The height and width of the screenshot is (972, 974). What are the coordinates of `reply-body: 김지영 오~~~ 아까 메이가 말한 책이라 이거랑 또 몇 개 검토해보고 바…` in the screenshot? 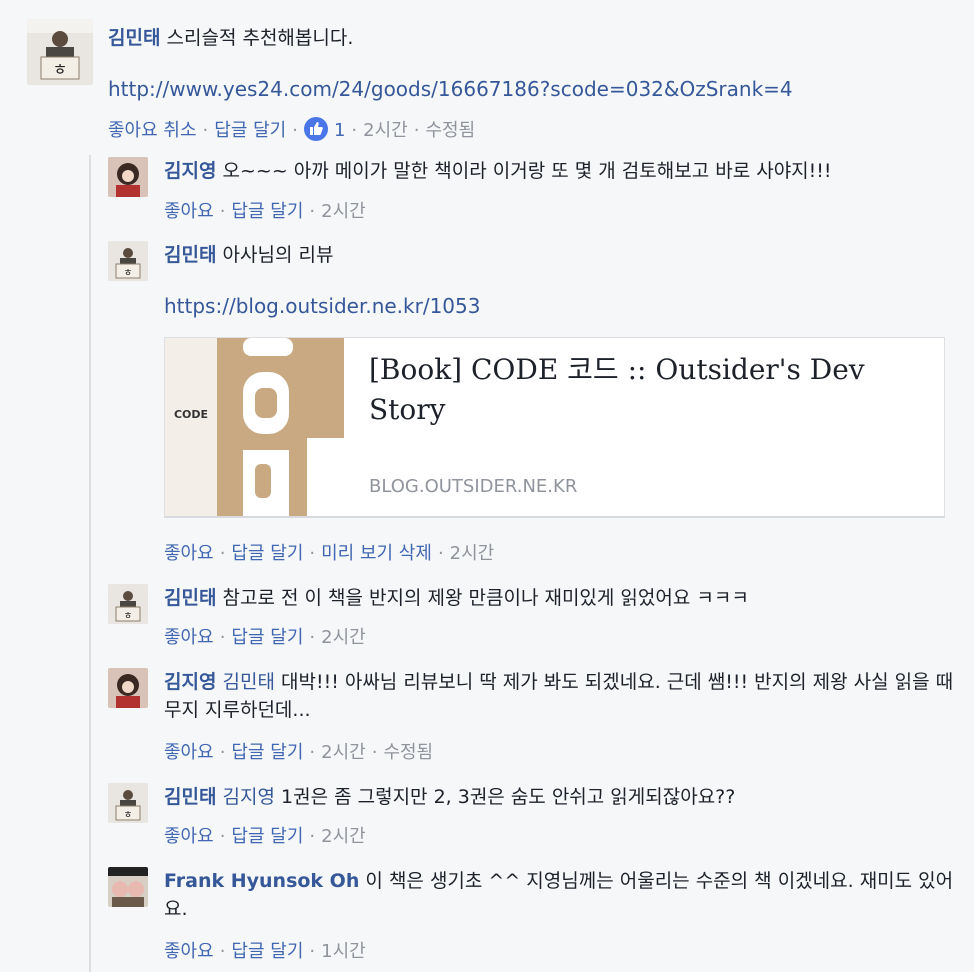 It's located at (559, 171).